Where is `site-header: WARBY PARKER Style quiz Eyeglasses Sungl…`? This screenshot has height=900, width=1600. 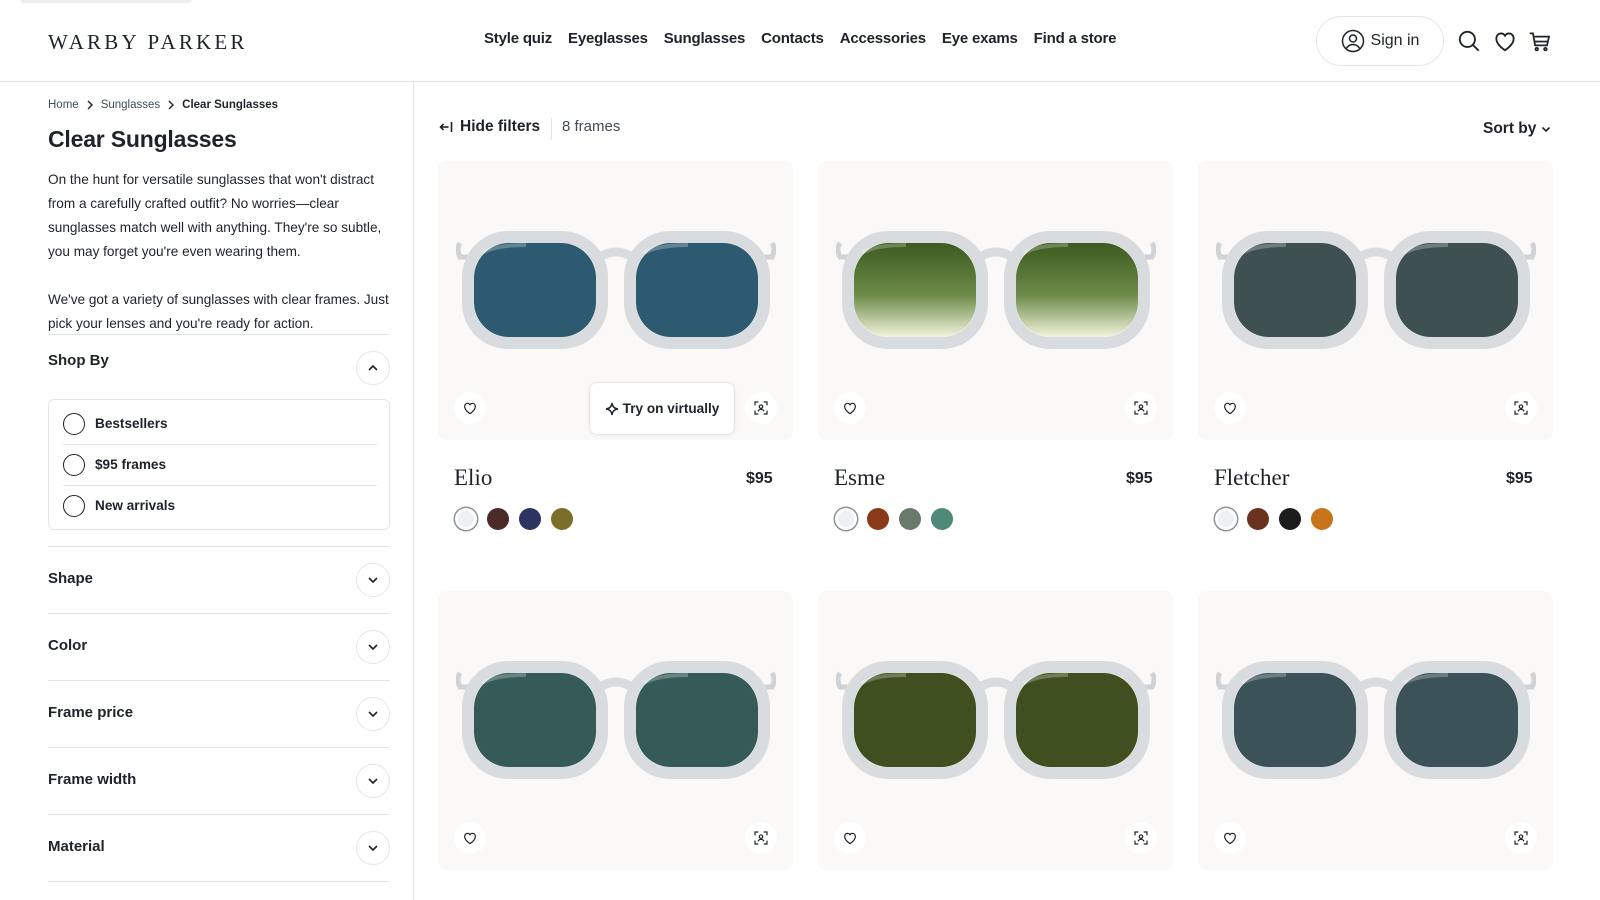 site-header: WARBY PARKER Style quiz Eyeglasses Sungl… is located at coordinates (800, 41).